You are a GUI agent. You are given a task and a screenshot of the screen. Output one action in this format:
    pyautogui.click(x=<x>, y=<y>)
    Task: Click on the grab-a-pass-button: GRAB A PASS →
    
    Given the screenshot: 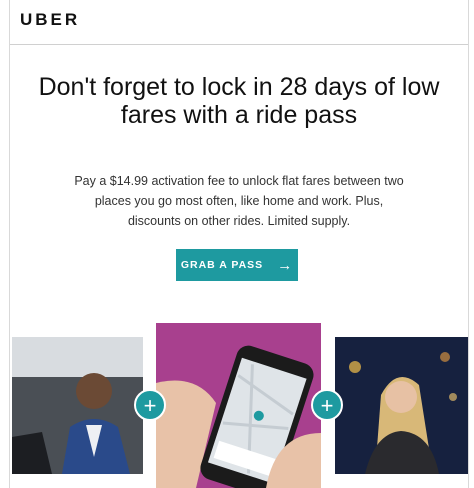 What is the action you would take?
    pyautogui.click(x=237, y=265)
    